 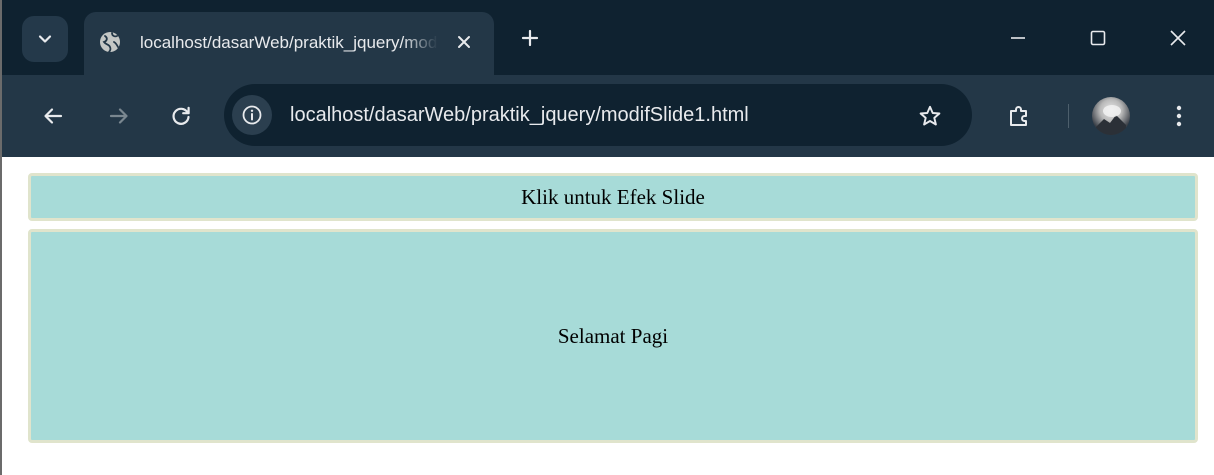 I want to click on tab-search-button, so click(x=45, y=39).